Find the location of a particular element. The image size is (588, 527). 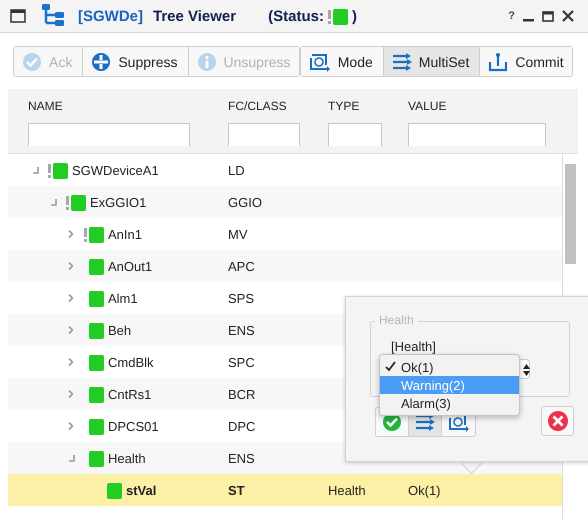

tree-row: stVal ST Health Ok(1) is located at coordinates (285, 490).